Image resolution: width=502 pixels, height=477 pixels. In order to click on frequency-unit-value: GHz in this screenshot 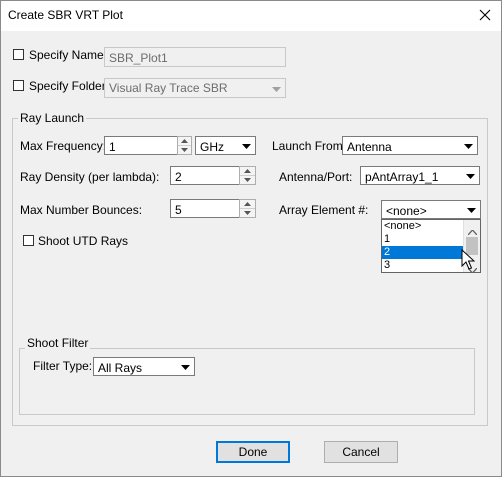, I will do `click(212, 147)`.